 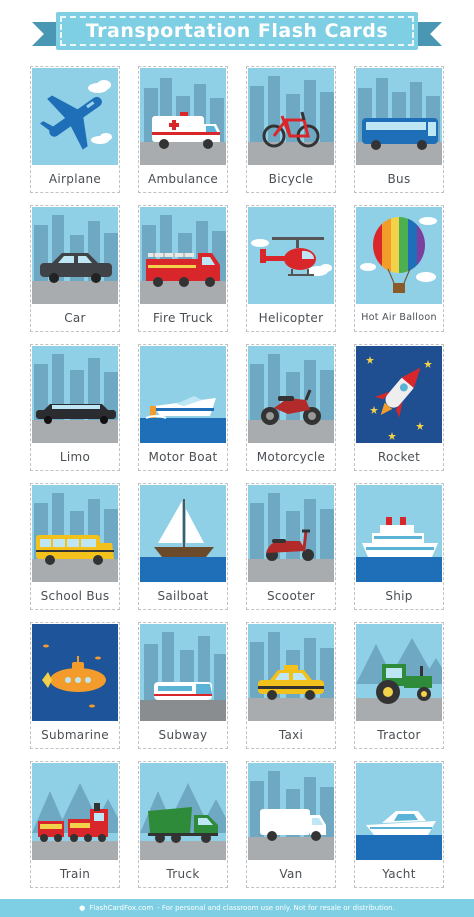 I want to click on card-car: Car, so click(x=75, y=268).